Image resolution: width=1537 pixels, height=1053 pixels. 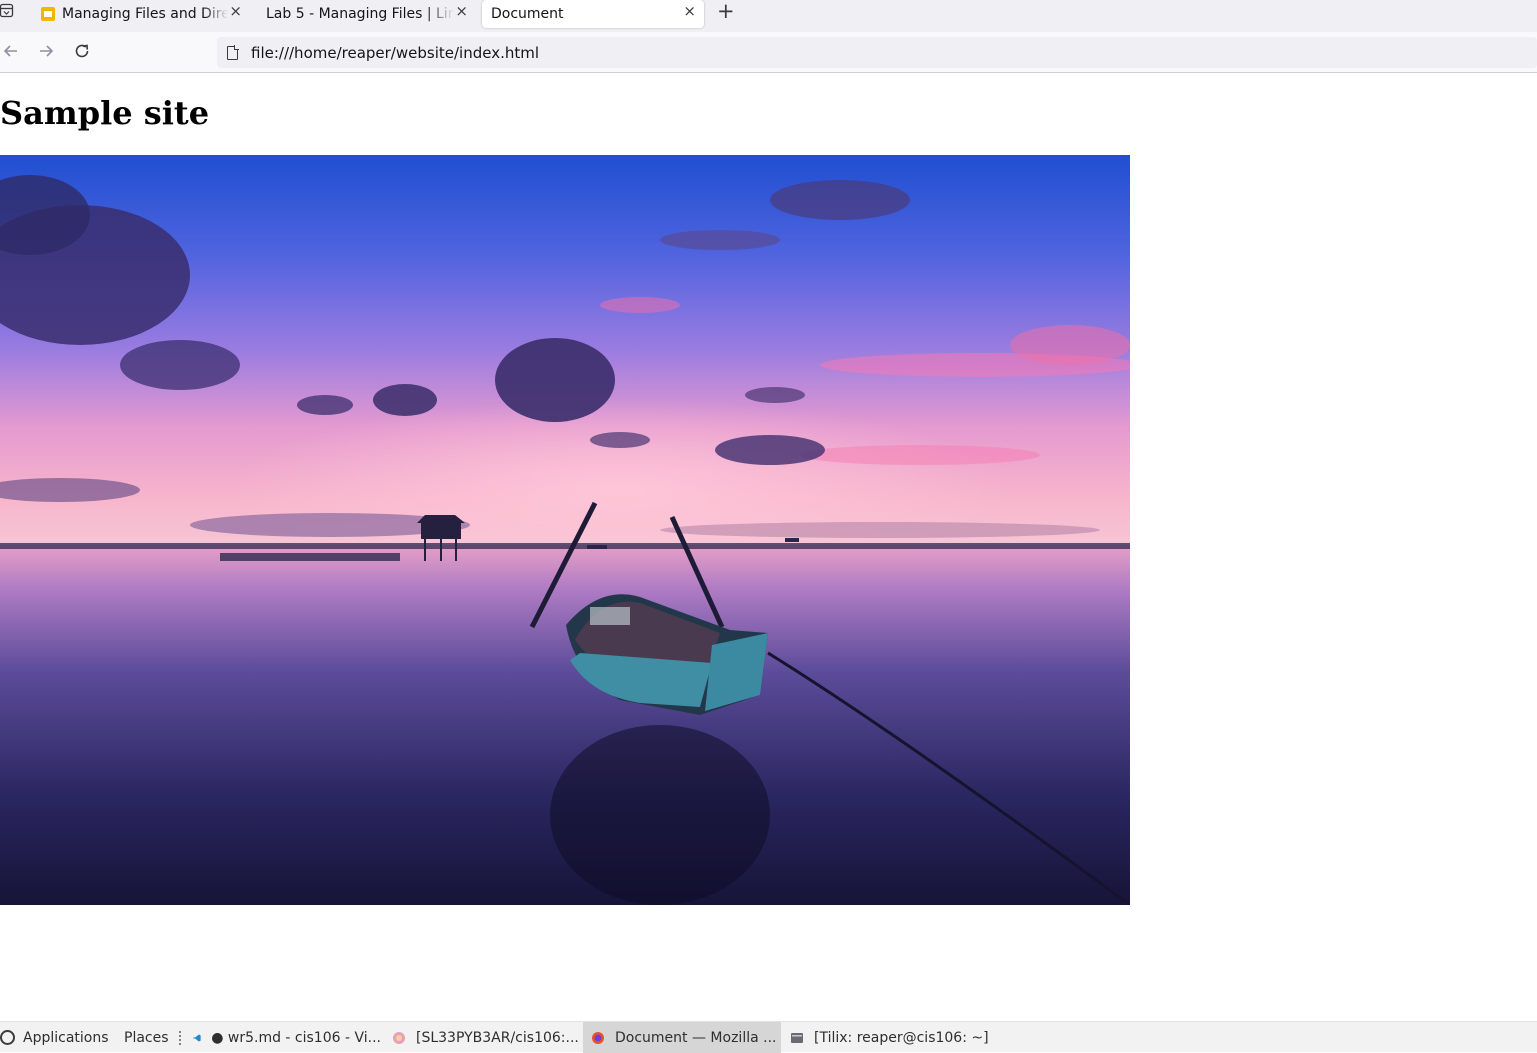 What do you see at coordinates (360, 14) in the screenshot?
I see `tab-title: Lab 5 - Managing Files | Linux` at bounding box center [360, 14].